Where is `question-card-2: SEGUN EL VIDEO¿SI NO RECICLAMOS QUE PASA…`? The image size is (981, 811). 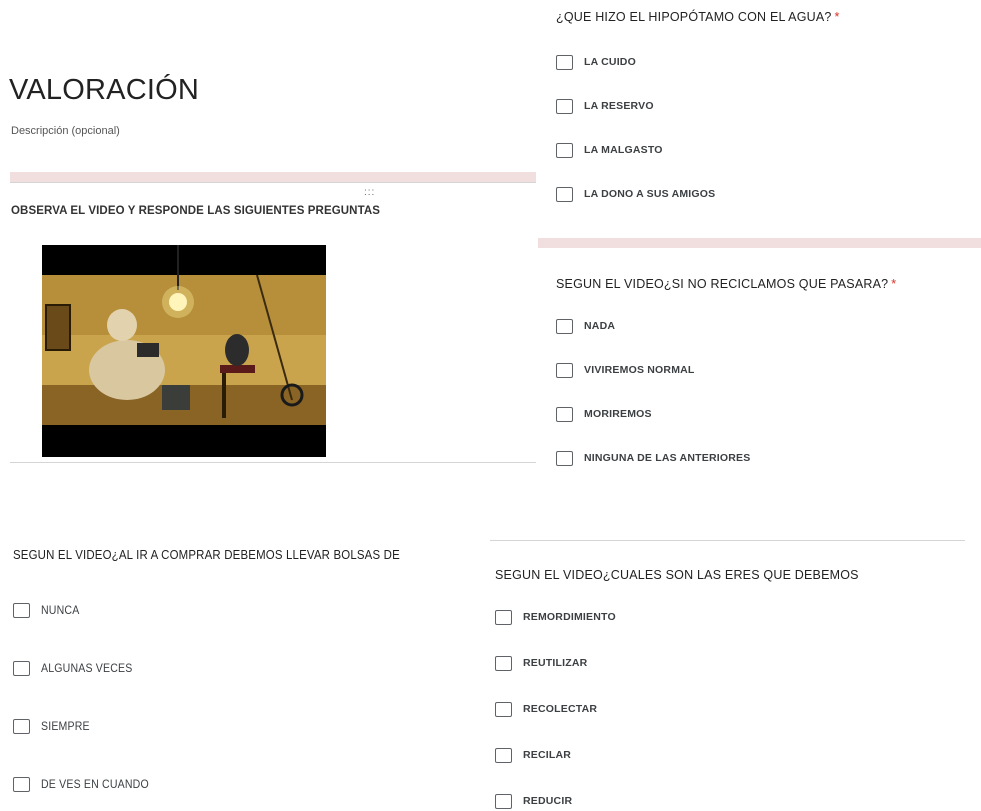 question-card-2: SEGUN EL VIDEO¿SI NO RECICLAMOS QUE PASA… is located at coordinates (726, 284).